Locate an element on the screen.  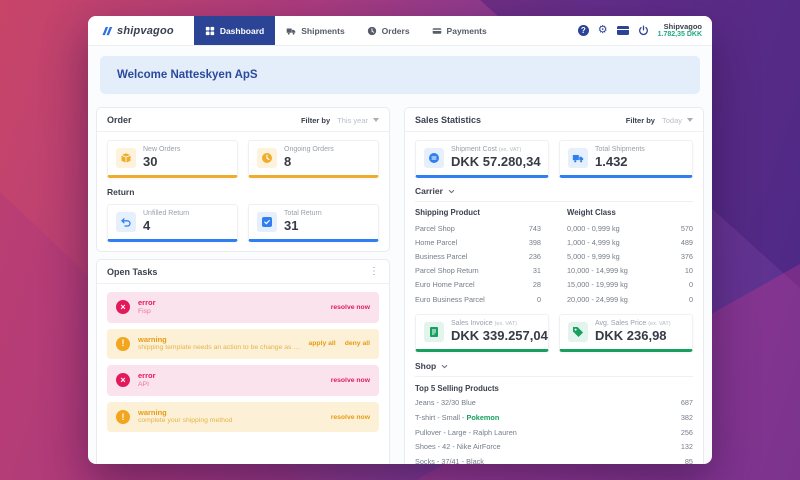
nav-item-dashboard: Dashboard is located at coordinates (234, 30).